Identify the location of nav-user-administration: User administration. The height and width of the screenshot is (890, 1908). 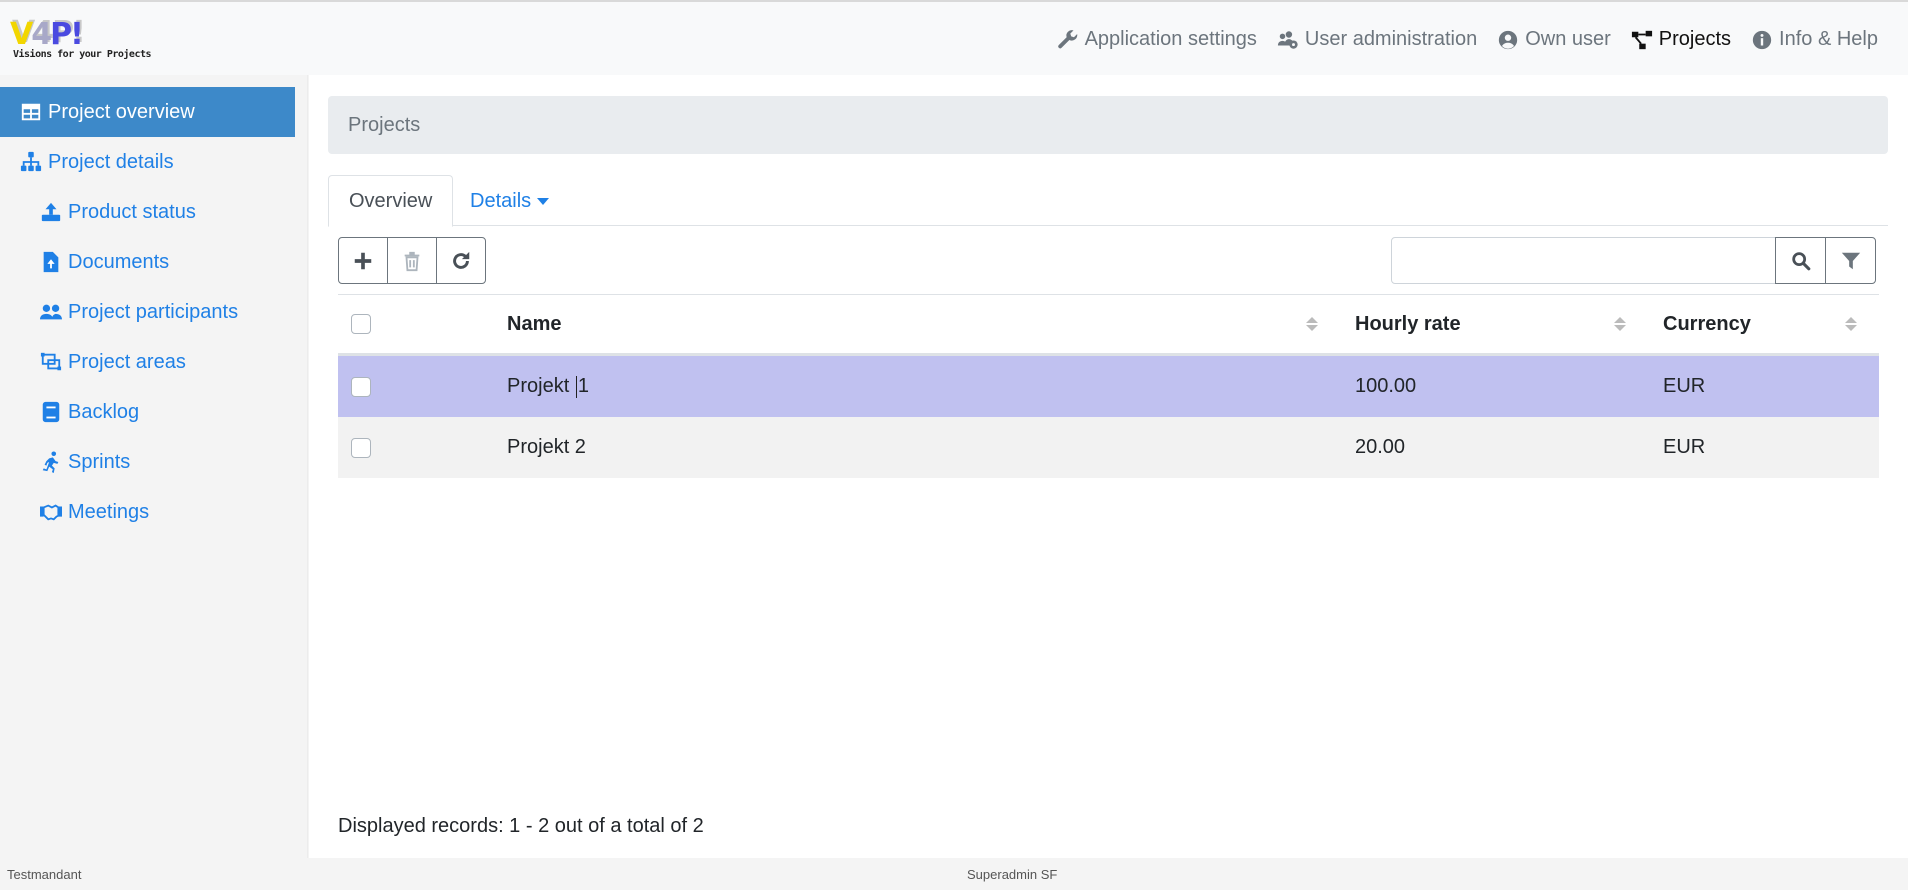
(1377, 39).